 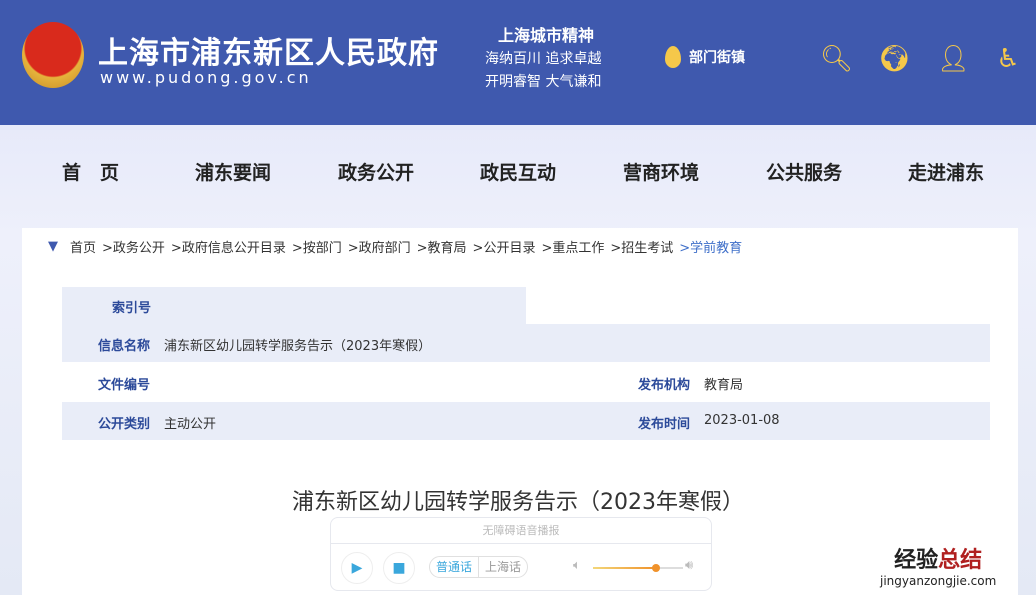 What do you see at coordinates (518, 502) in the screenshot?
I see `document-title: 浦东新区幼儿园转学服务告示（2023年寒假）` at bounding box center [518, 502].